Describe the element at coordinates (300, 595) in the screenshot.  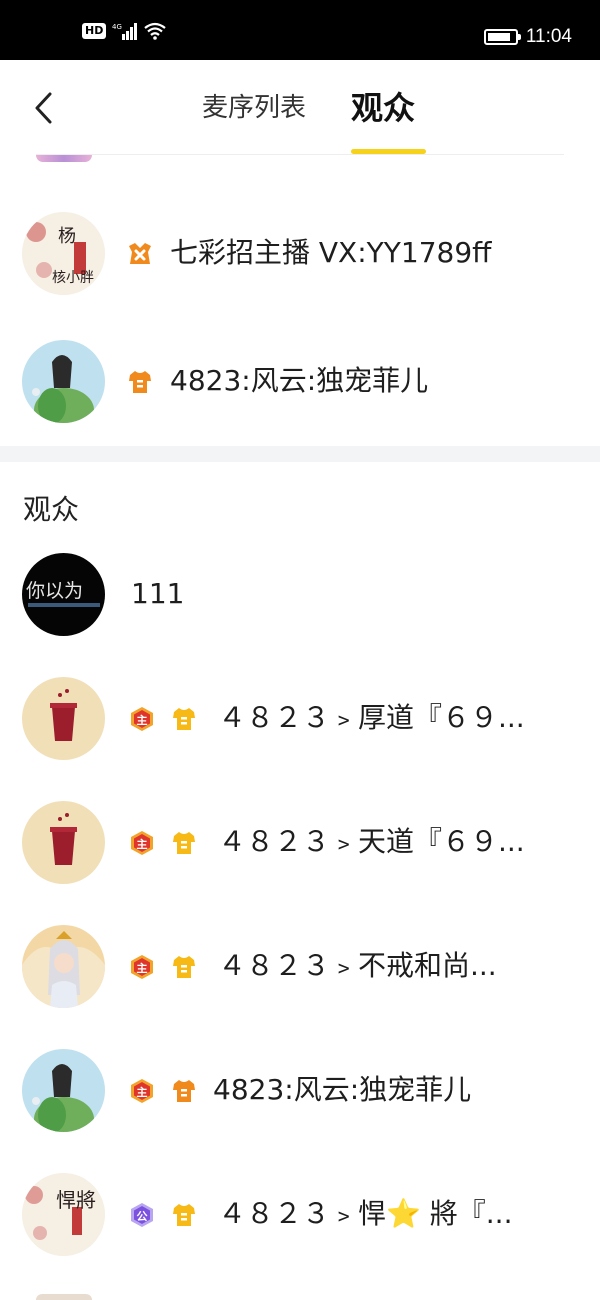
I see `list-item: 你以为 111` at that location.